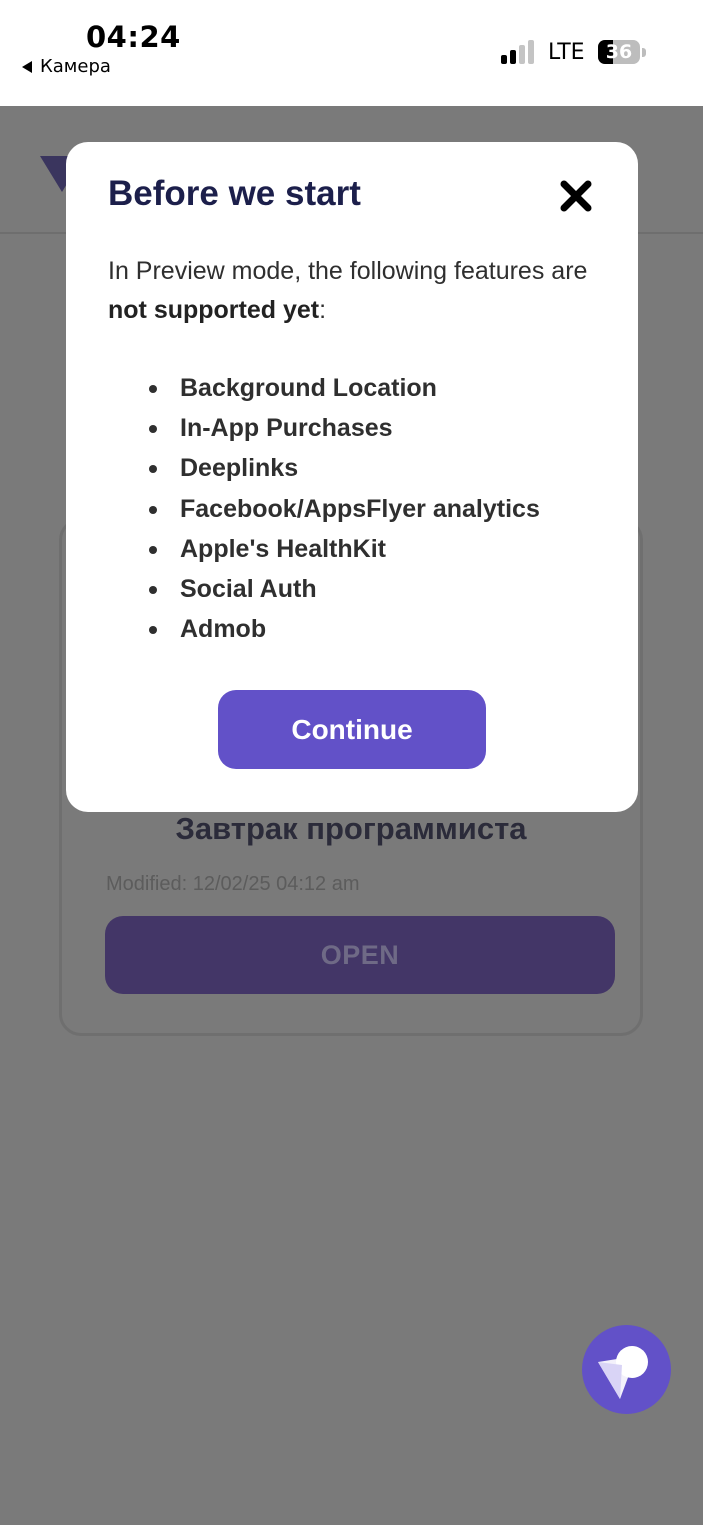 The height and width of the screenshot is (1525, 703). Describe the element at coordinates (343, 428) in the screenshot. I see `list-item: In-App Purchases` at that location.